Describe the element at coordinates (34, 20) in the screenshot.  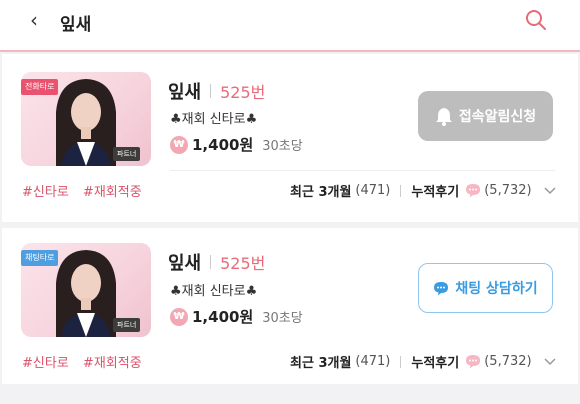
I see `back-chevron-icon: ‹` at that location.